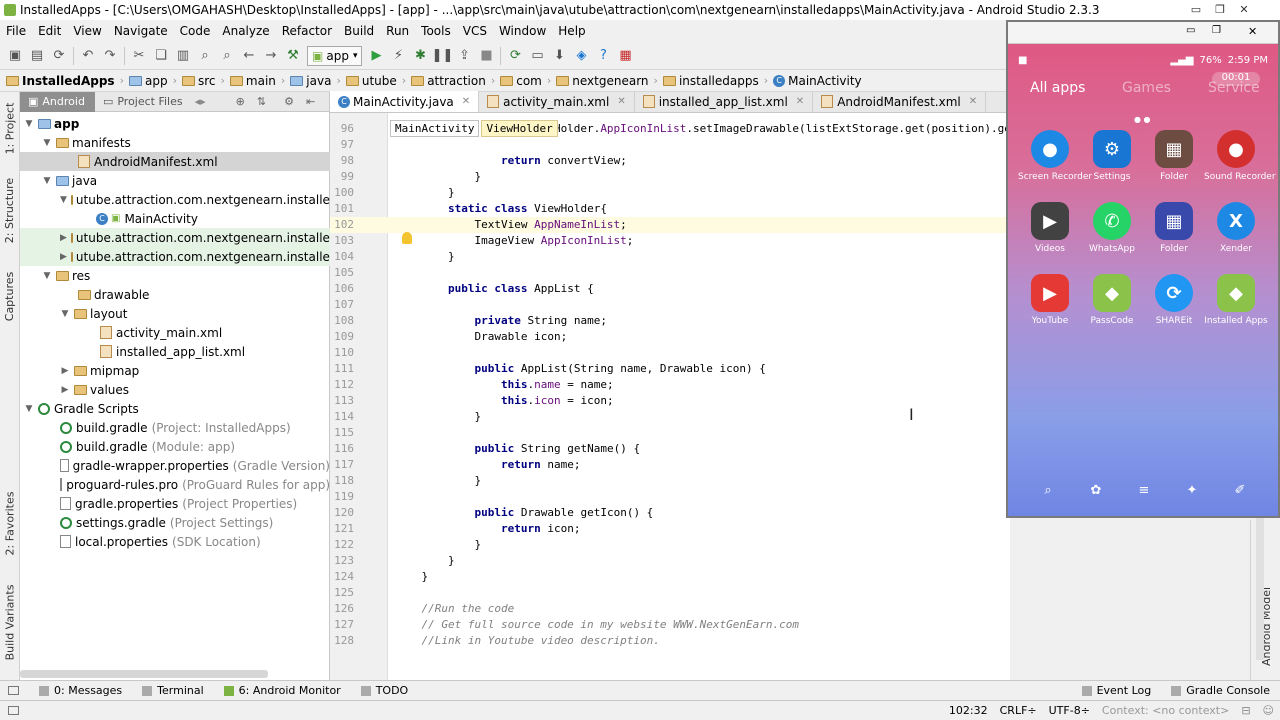 This screenshot has width=1280, height=720. I want to click on help-icon: ?, so click(603, 56).